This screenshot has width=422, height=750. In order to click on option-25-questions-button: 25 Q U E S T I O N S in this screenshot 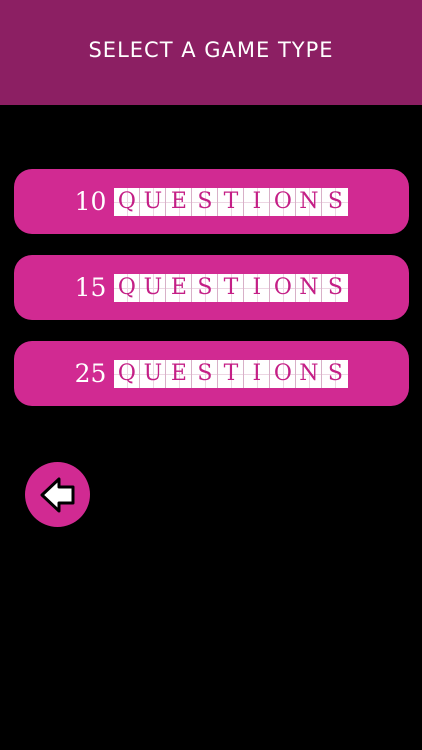, I will do `click(211, 373)`.